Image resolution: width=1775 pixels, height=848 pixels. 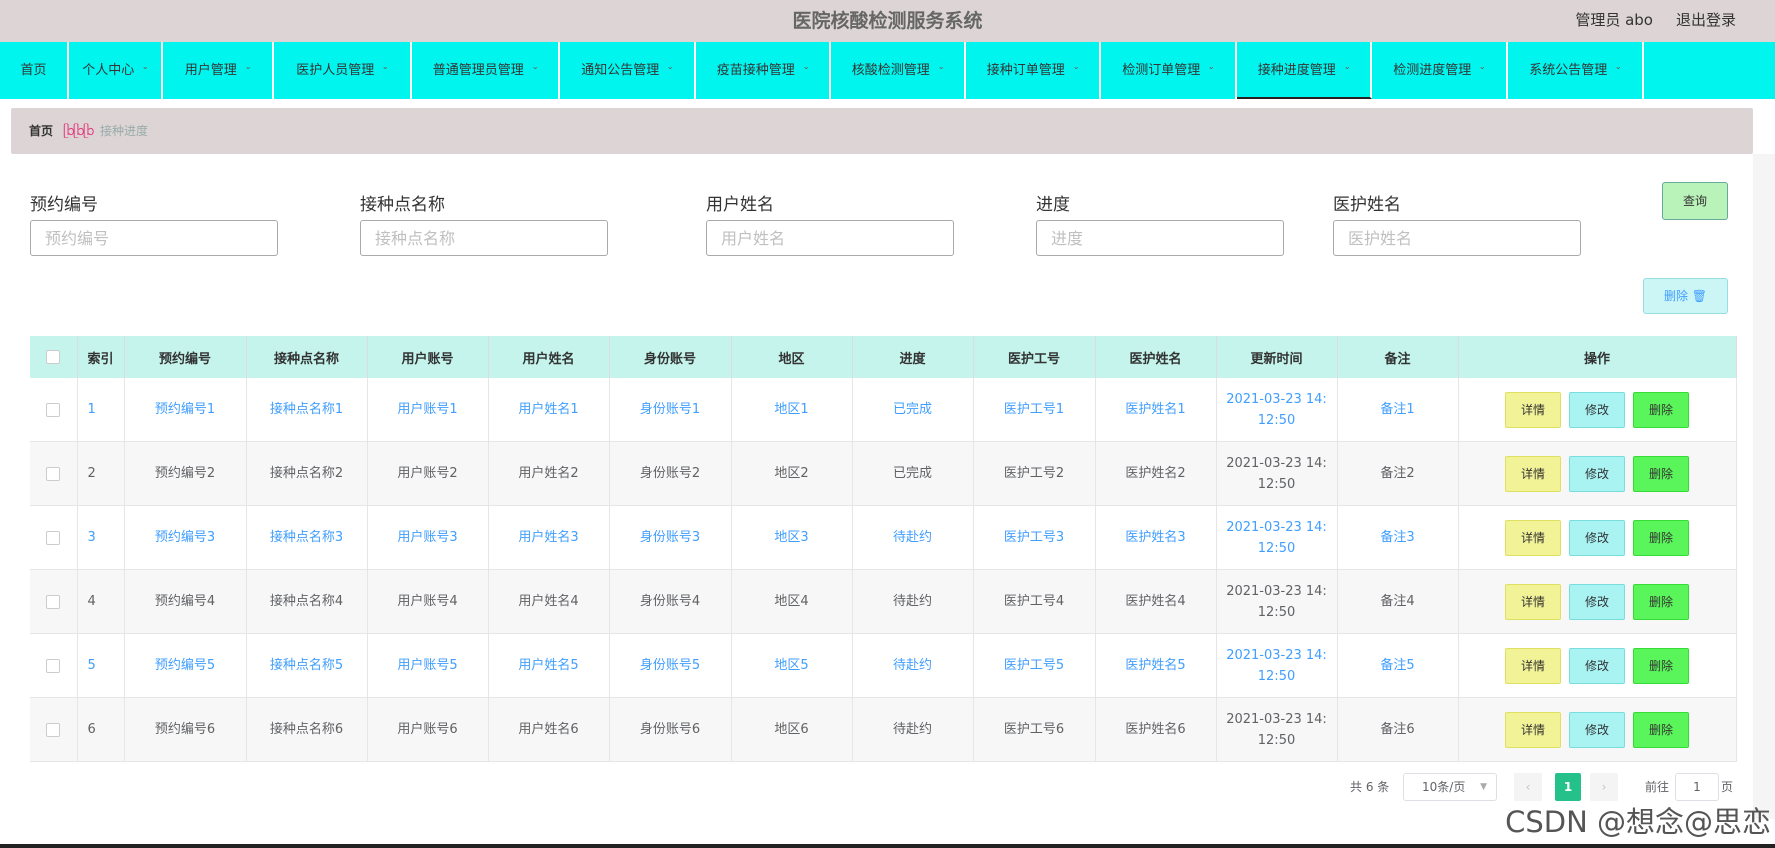 I want to click on table-cell: 用户姓名6, so click(x=549, y=729).